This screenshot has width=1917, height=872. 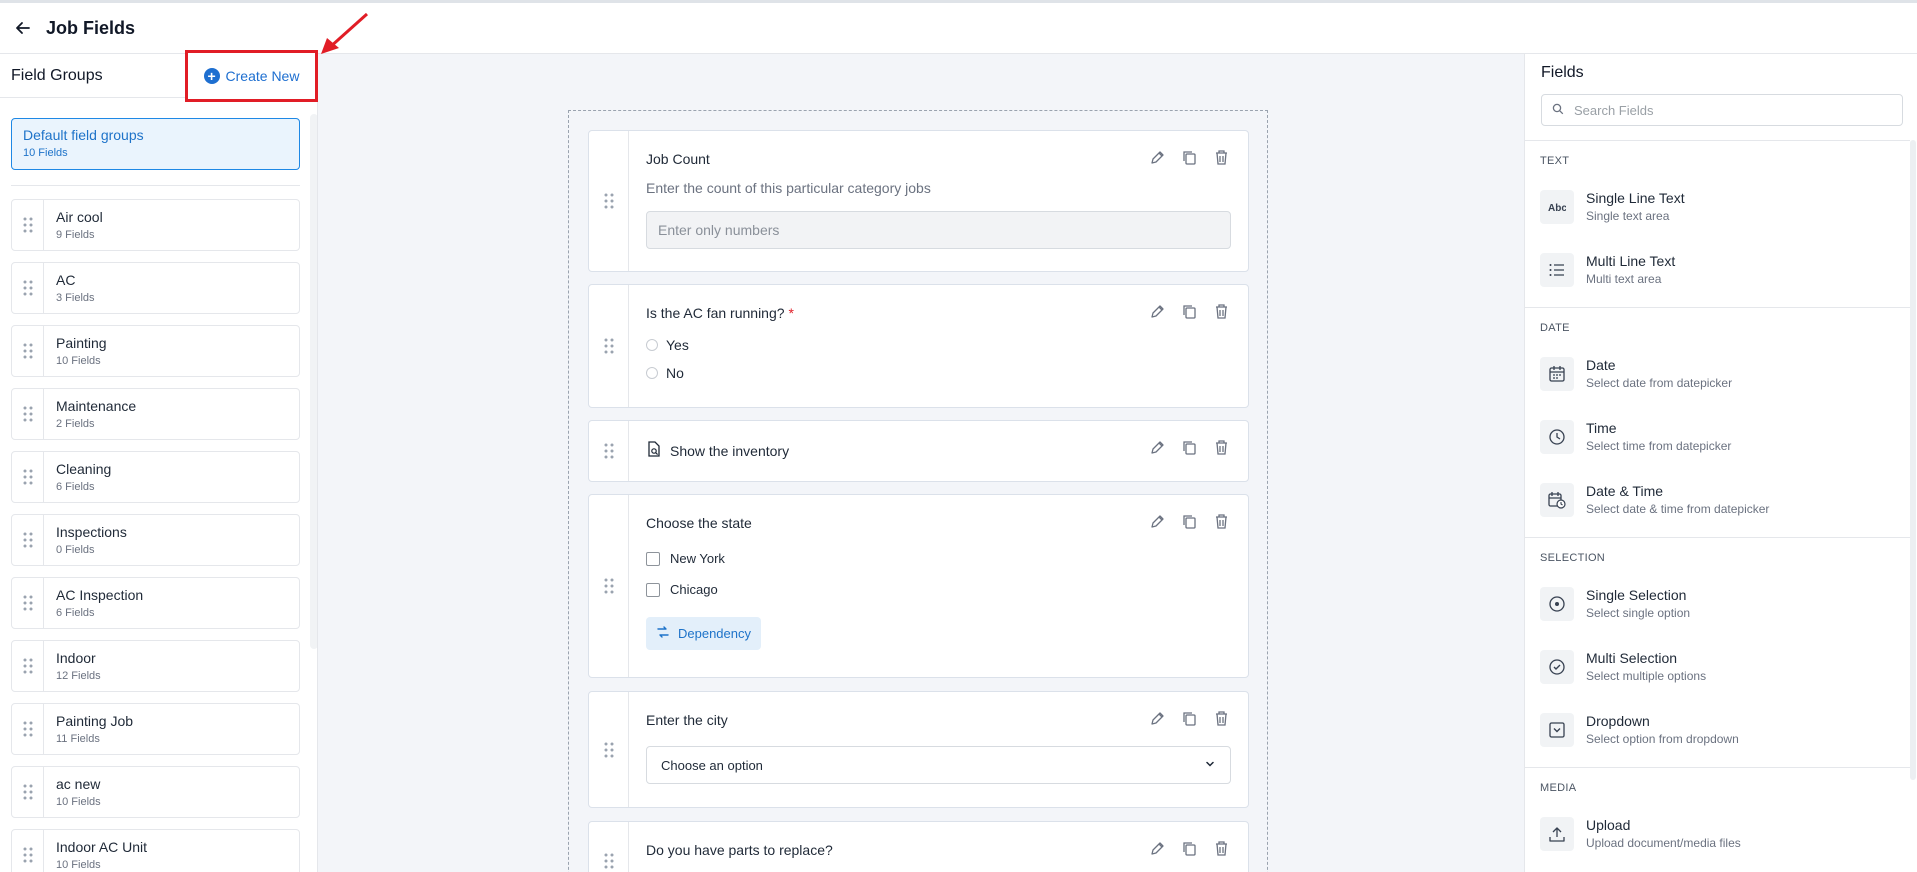 What do you see at coordinates (155, 414) in the screenshot?
I see `group-item: Maintenance 2 Fields` at bounding box center [155, 414].